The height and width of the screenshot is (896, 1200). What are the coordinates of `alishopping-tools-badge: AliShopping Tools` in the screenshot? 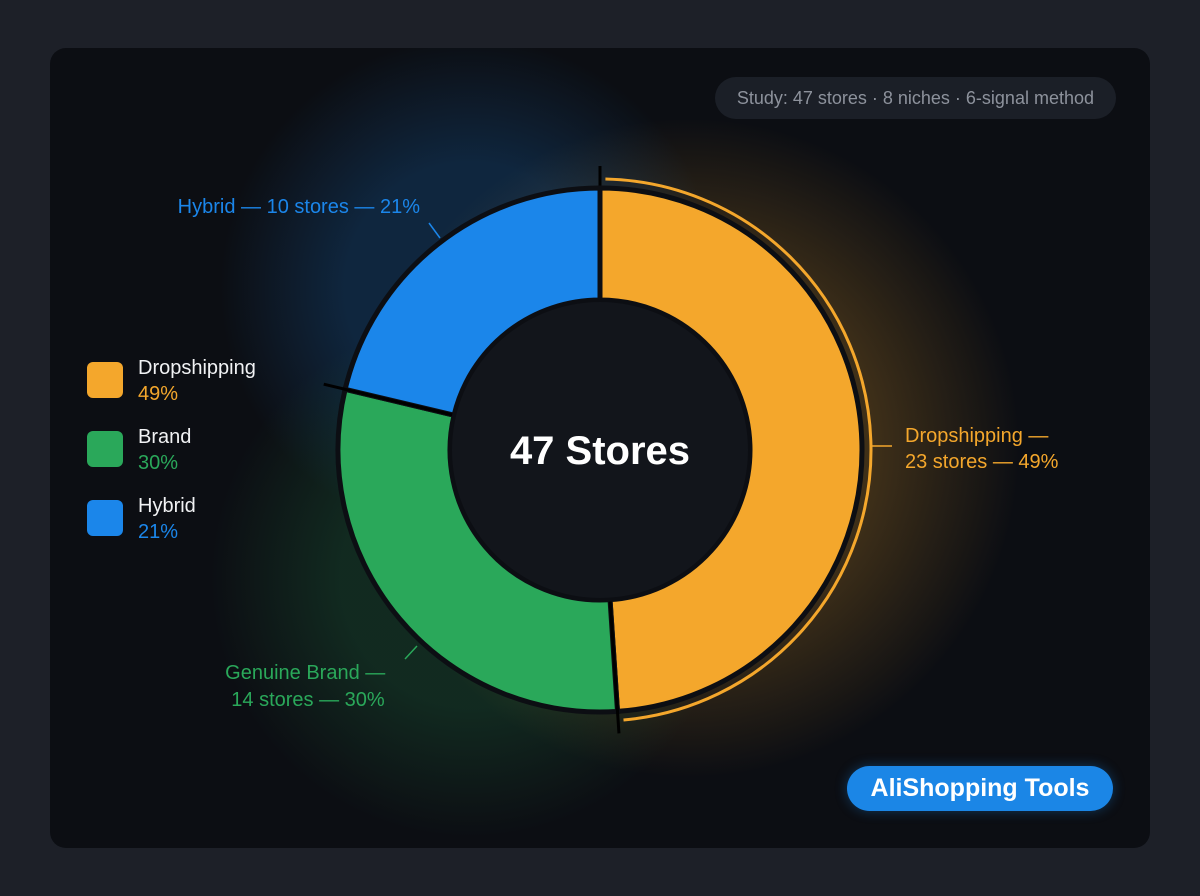 It's located at (980, 788).